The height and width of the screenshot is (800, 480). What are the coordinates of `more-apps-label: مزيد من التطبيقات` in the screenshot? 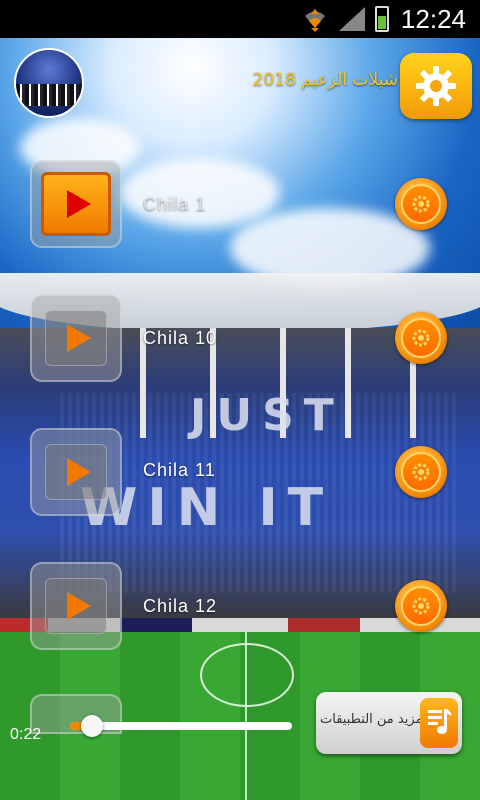 It's located at (371, 719).